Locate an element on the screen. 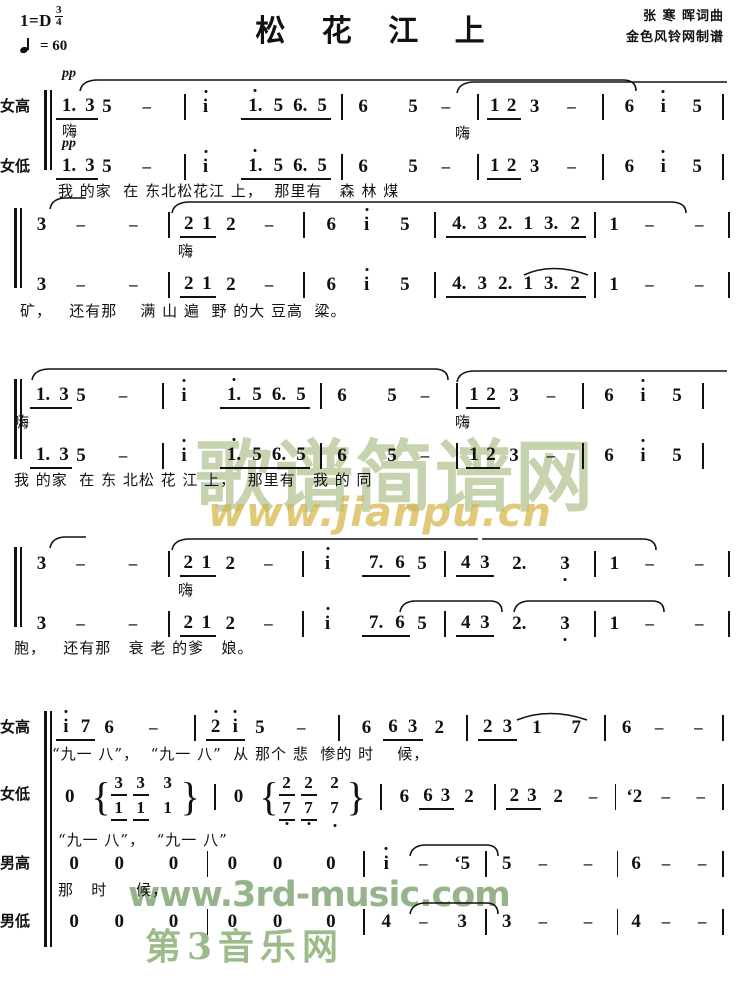 Image resolution: width=740 pixels, height=1004 pixels. note: 6. is located at coordinates (300, 167).